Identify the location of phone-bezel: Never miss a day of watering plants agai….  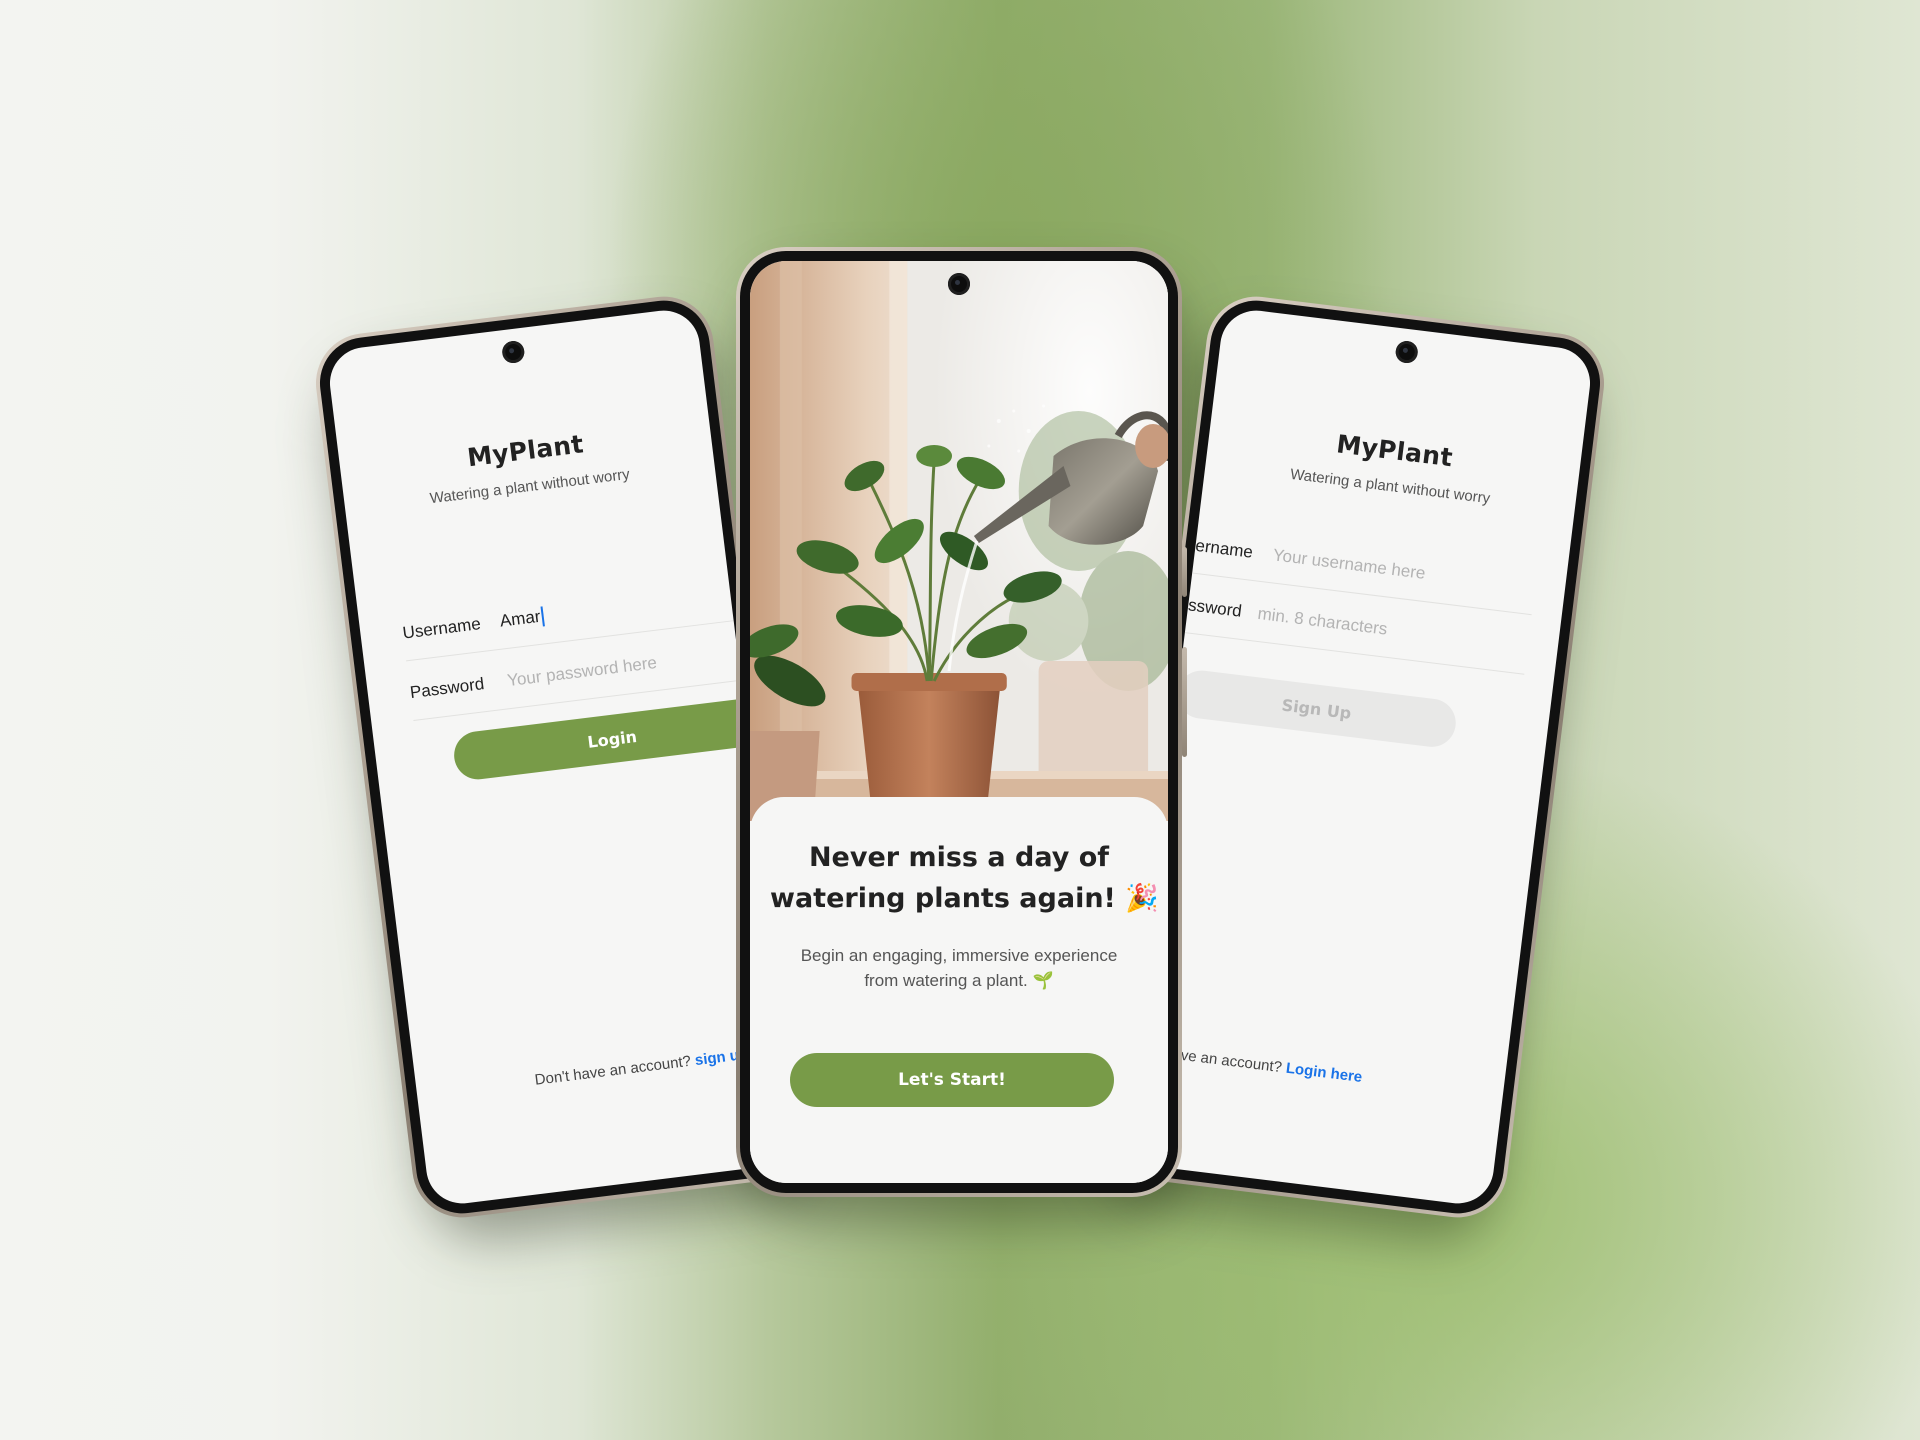
(959, 722).